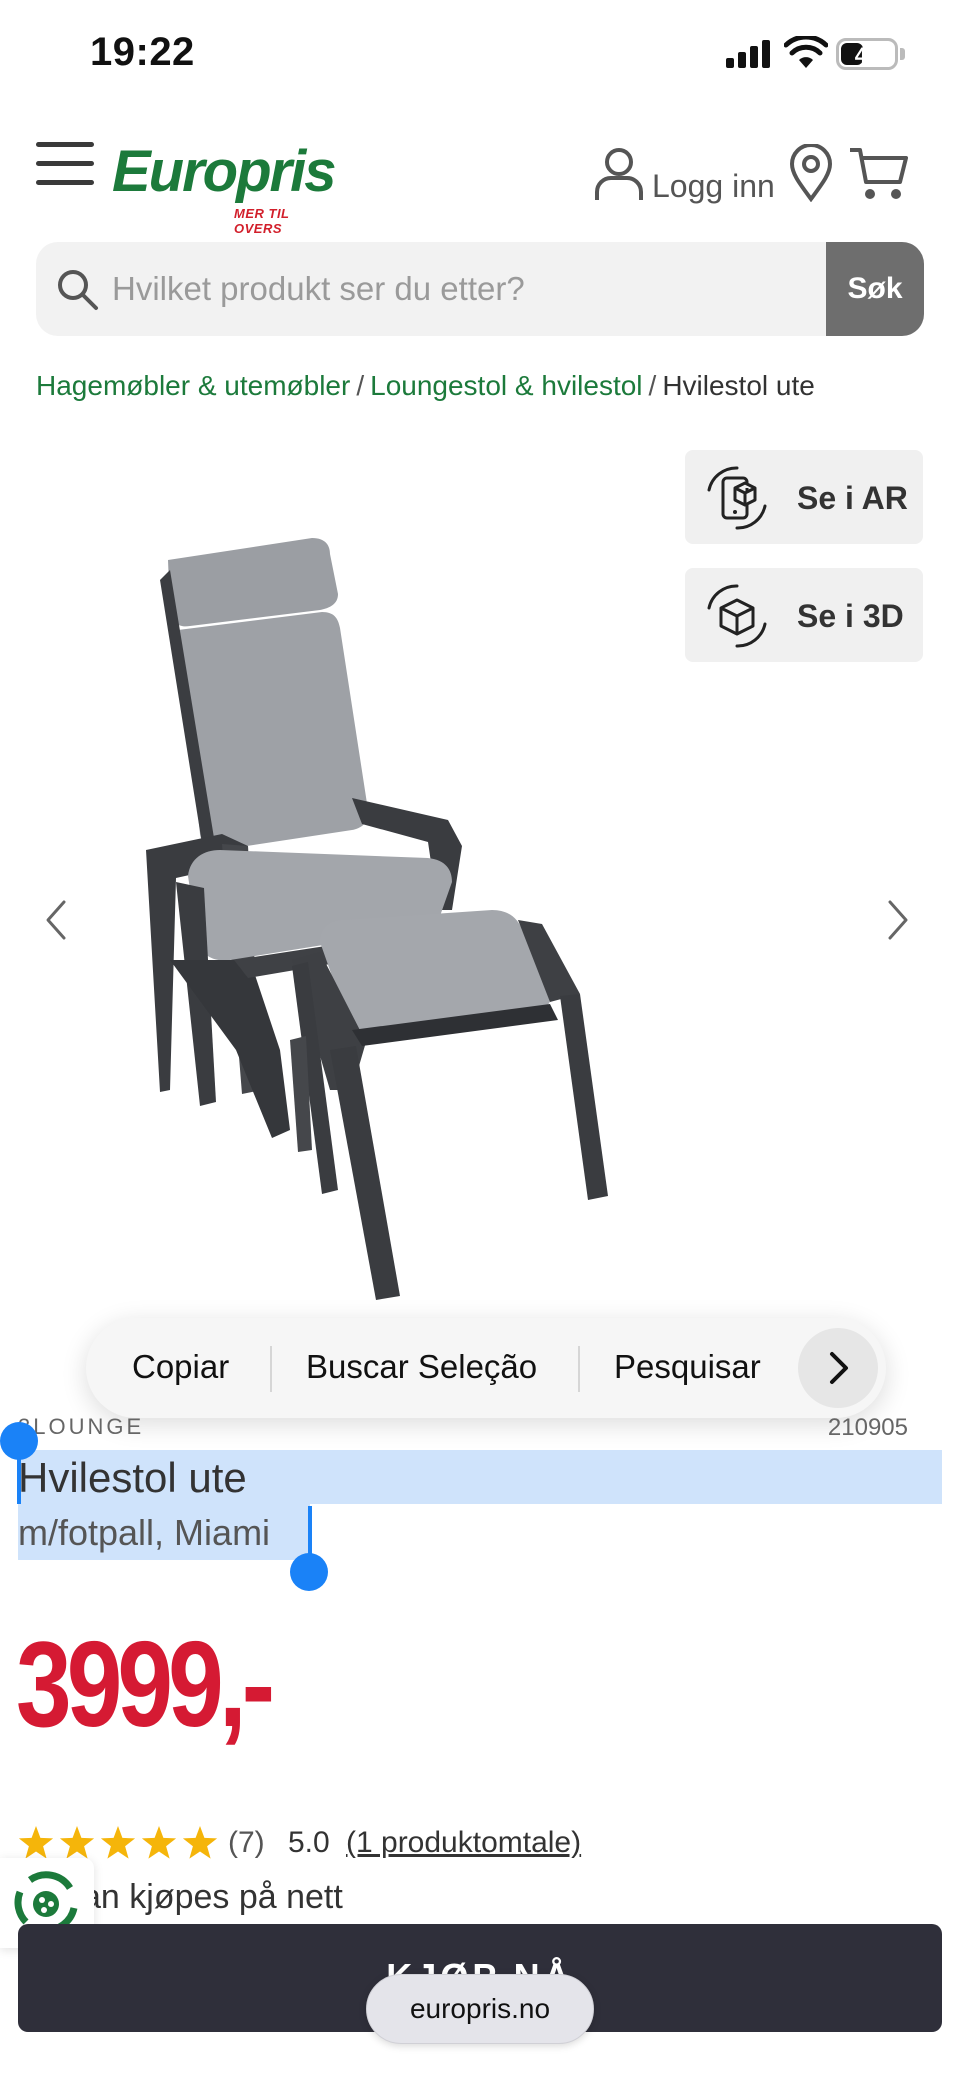  I want to click on logo-wordmark: Europris, so click(224, 171).